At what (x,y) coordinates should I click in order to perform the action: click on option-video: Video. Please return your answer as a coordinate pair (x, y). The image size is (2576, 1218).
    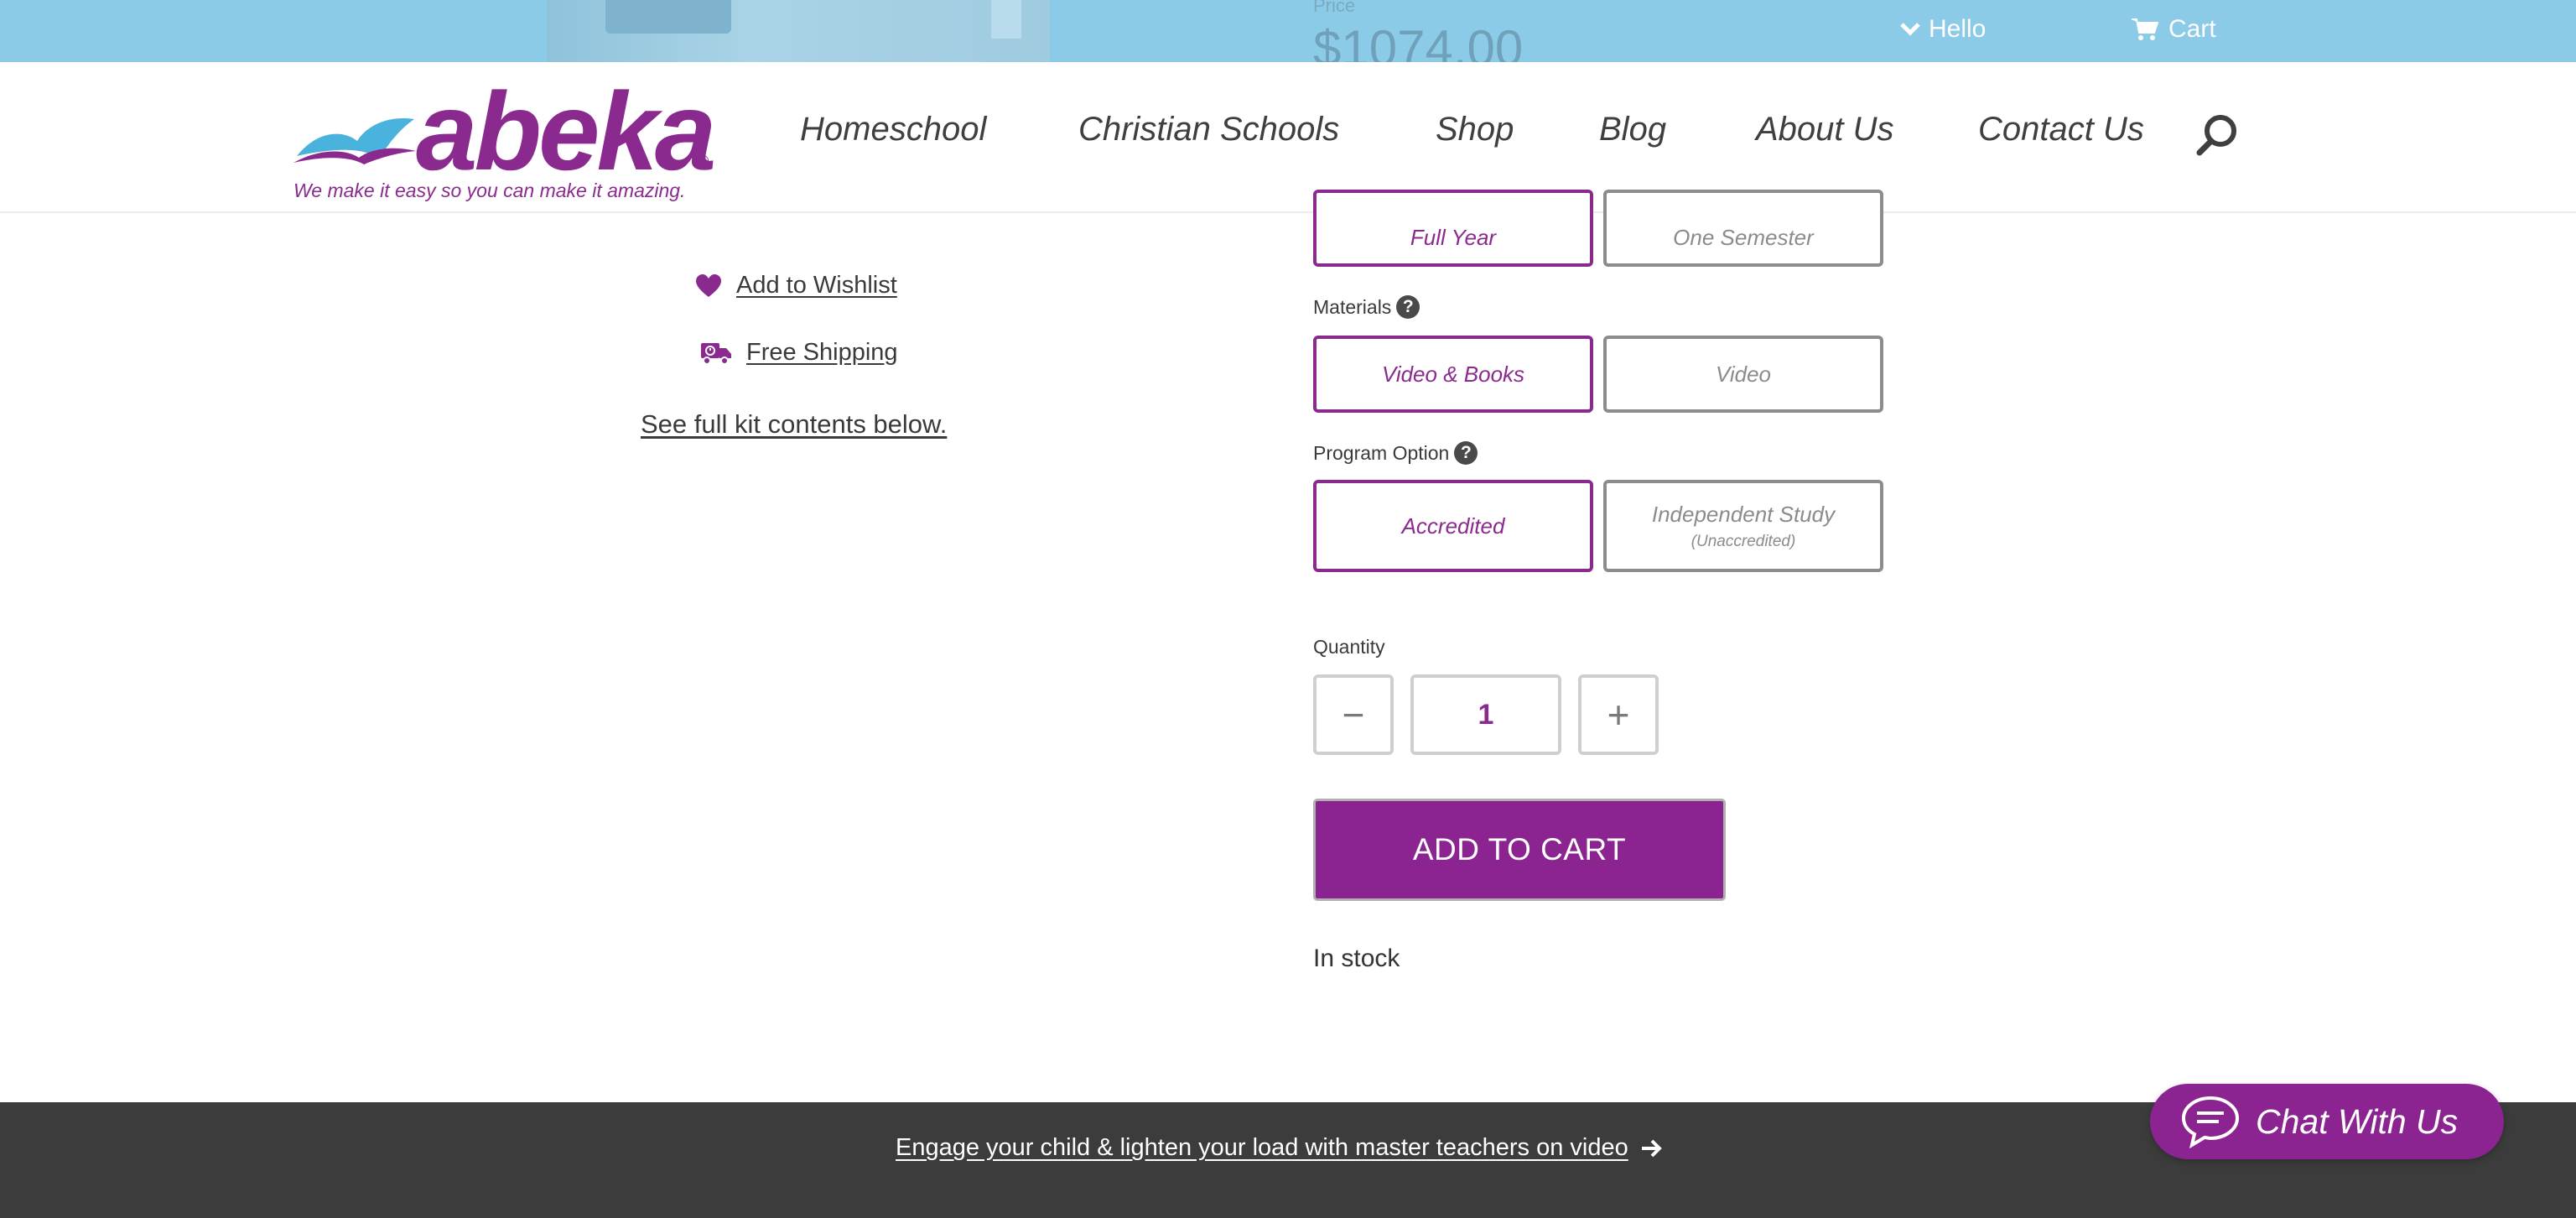
    Looking at the image, I should click on (1743, 375).